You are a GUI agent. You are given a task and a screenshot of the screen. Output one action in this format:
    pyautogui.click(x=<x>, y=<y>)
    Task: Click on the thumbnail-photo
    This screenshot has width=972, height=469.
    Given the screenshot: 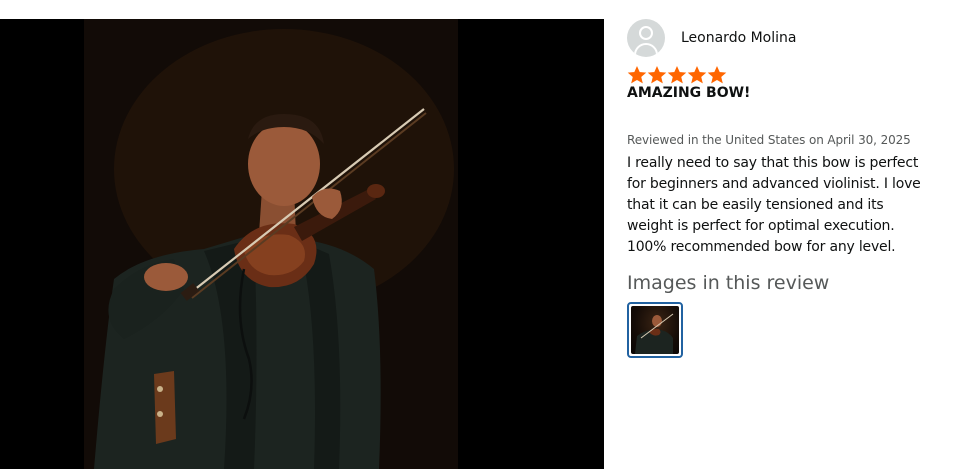 What is the action you would take?
    pyautogui.click(x=655, y=330)
    